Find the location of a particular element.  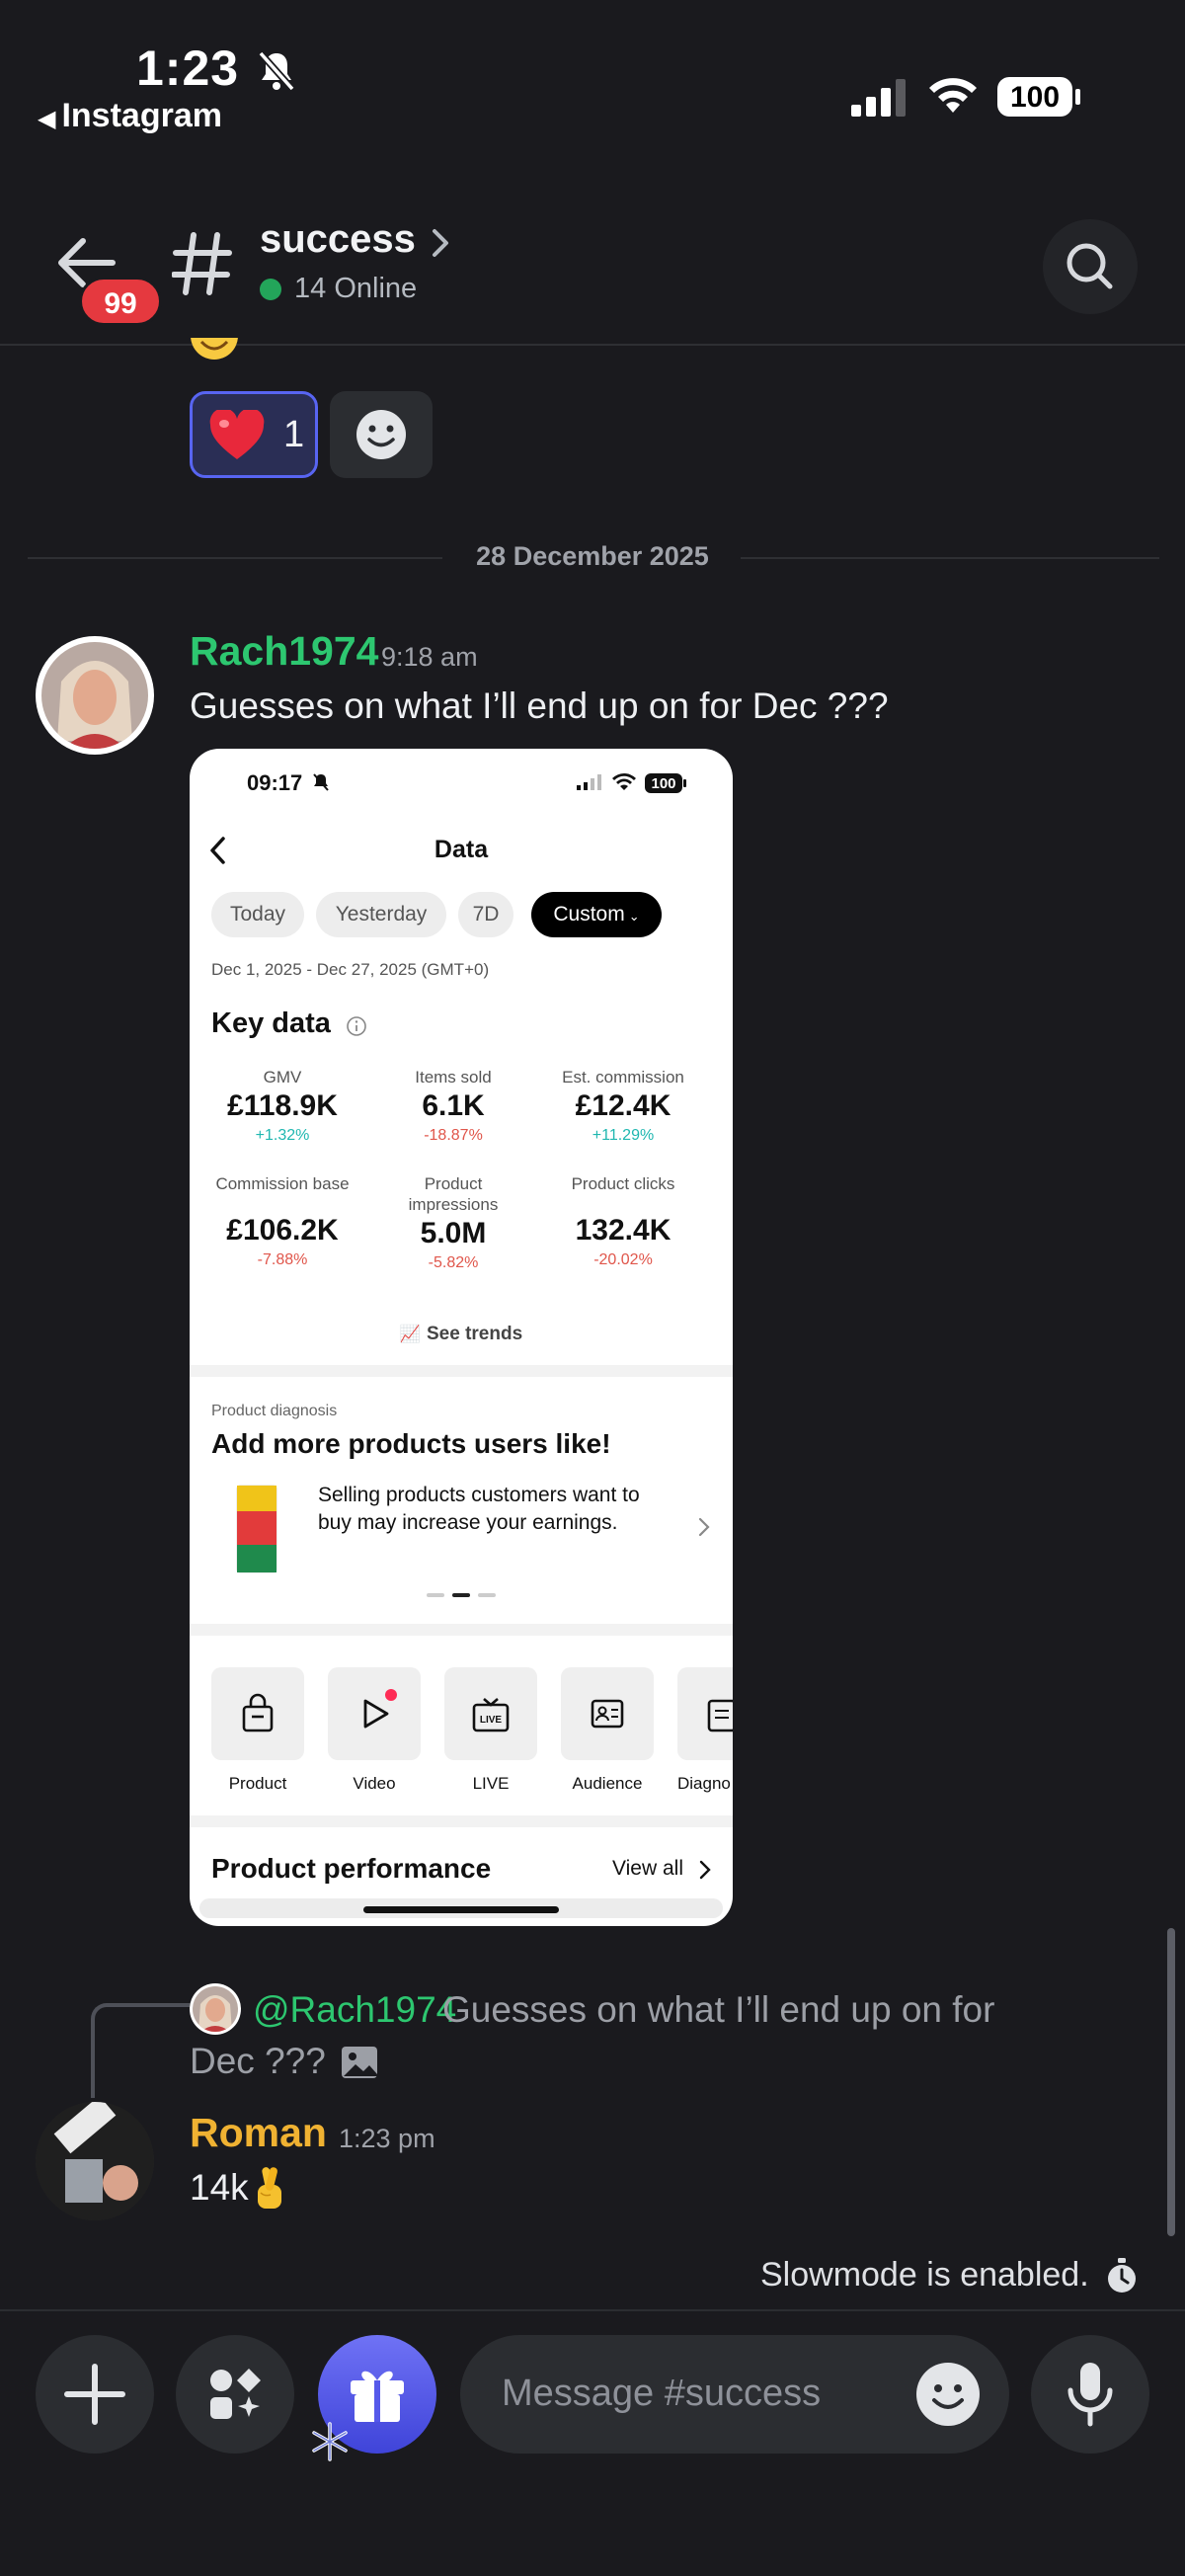

live-tv-icon: LIVE is located at coordinates (491, 1715).